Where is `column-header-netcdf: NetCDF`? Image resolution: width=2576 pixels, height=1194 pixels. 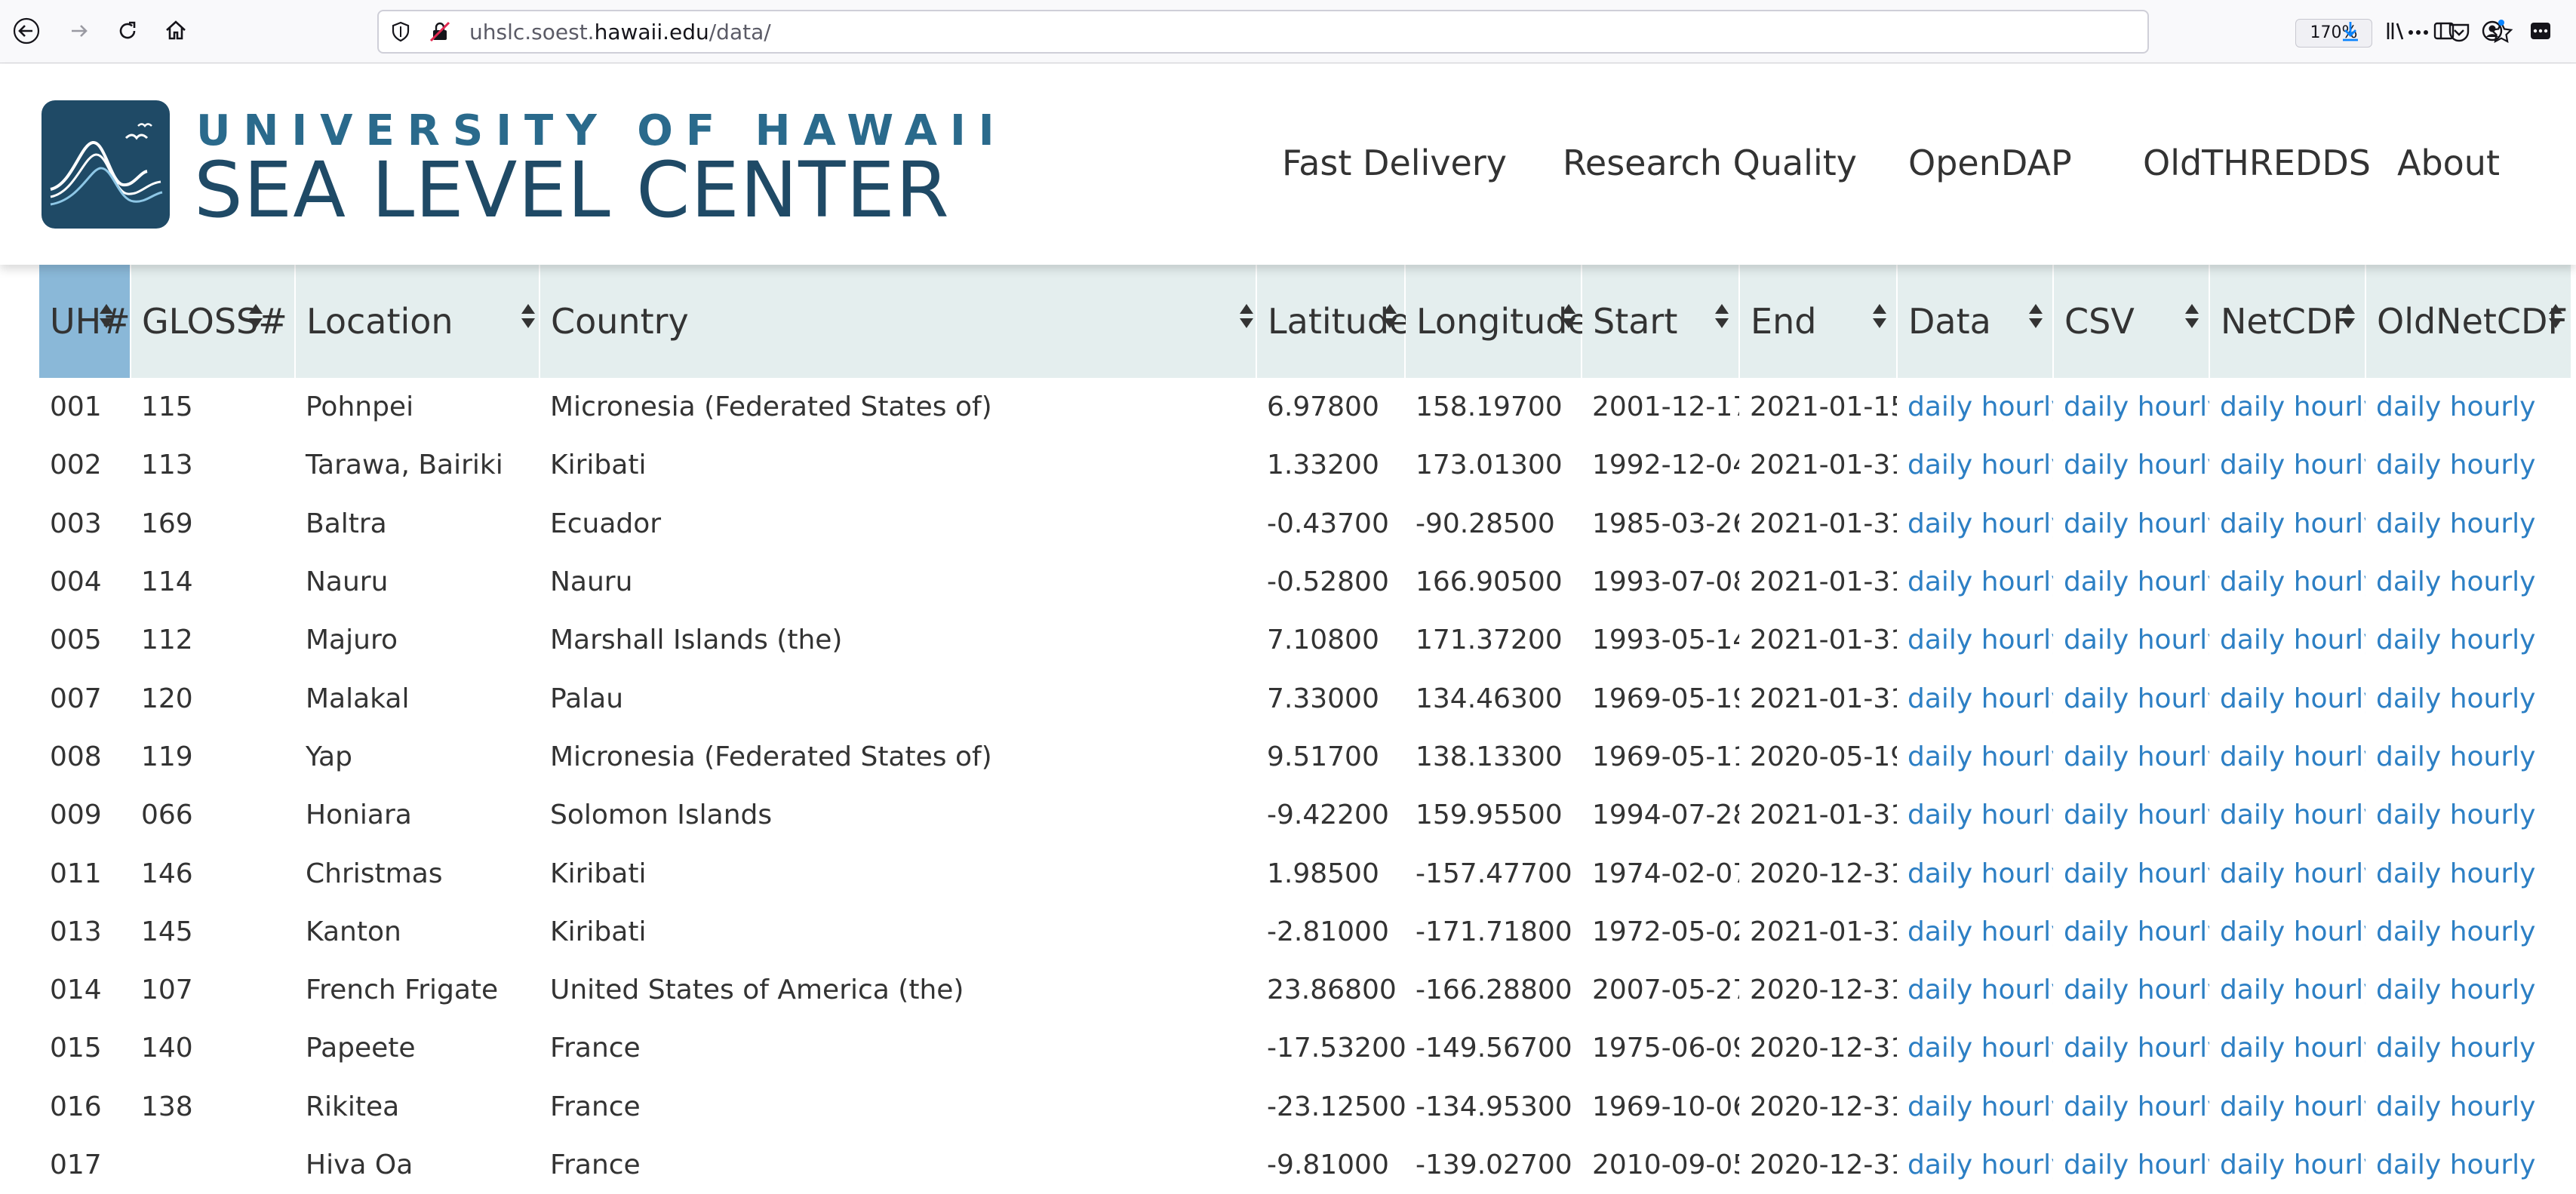
column-header-netcdf: NetCDF is located at coordinates (2287, 321).